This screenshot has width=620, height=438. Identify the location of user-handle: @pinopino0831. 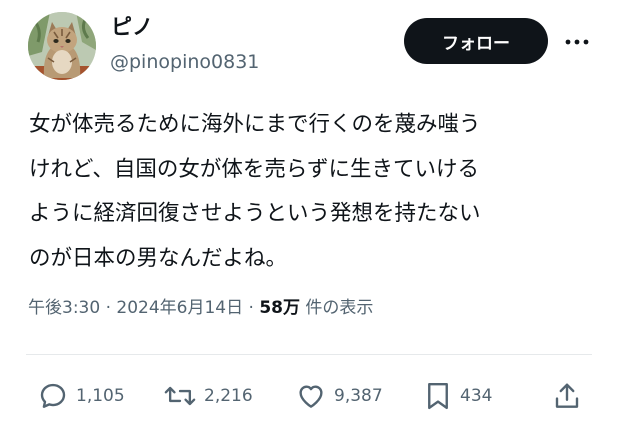
(184, 62).